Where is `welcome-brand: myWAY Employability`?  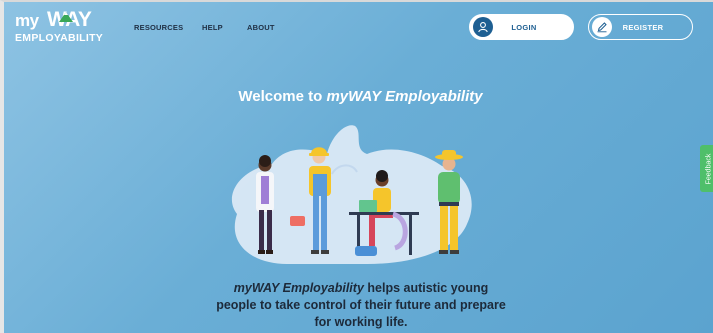 welcome-brand: myWAY Employability is located at coordinates (404, 96).